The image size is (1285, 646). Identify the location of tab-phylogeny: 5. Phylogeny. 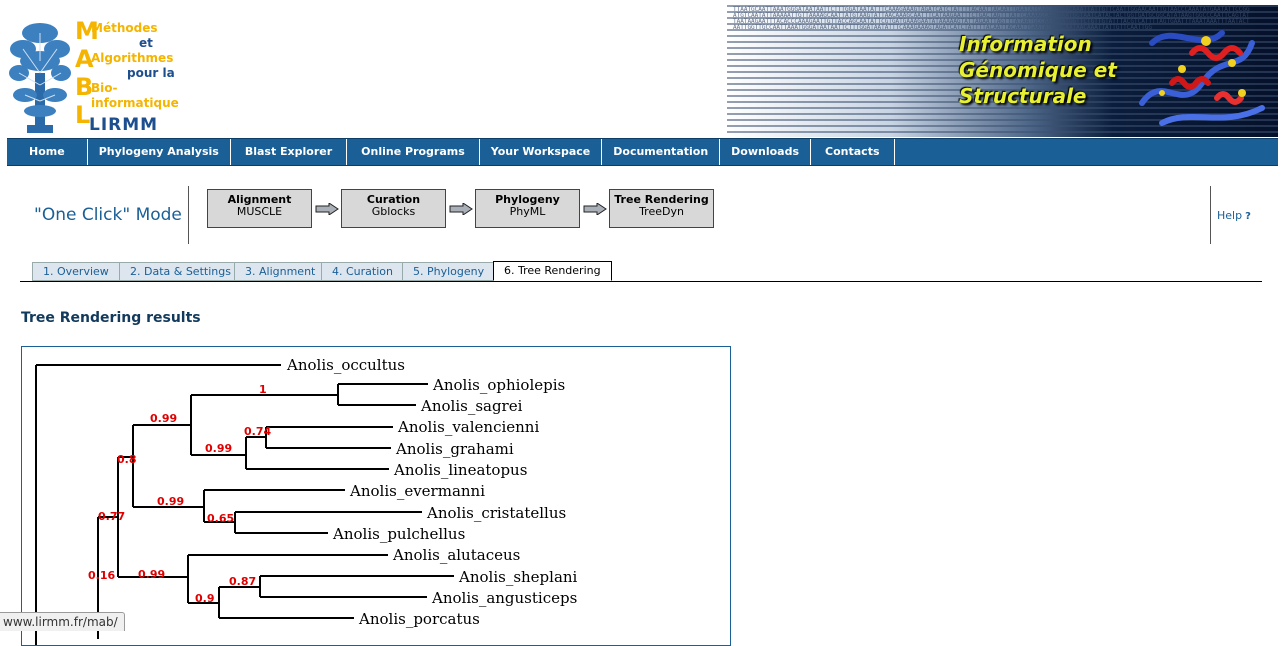
(449, 271).